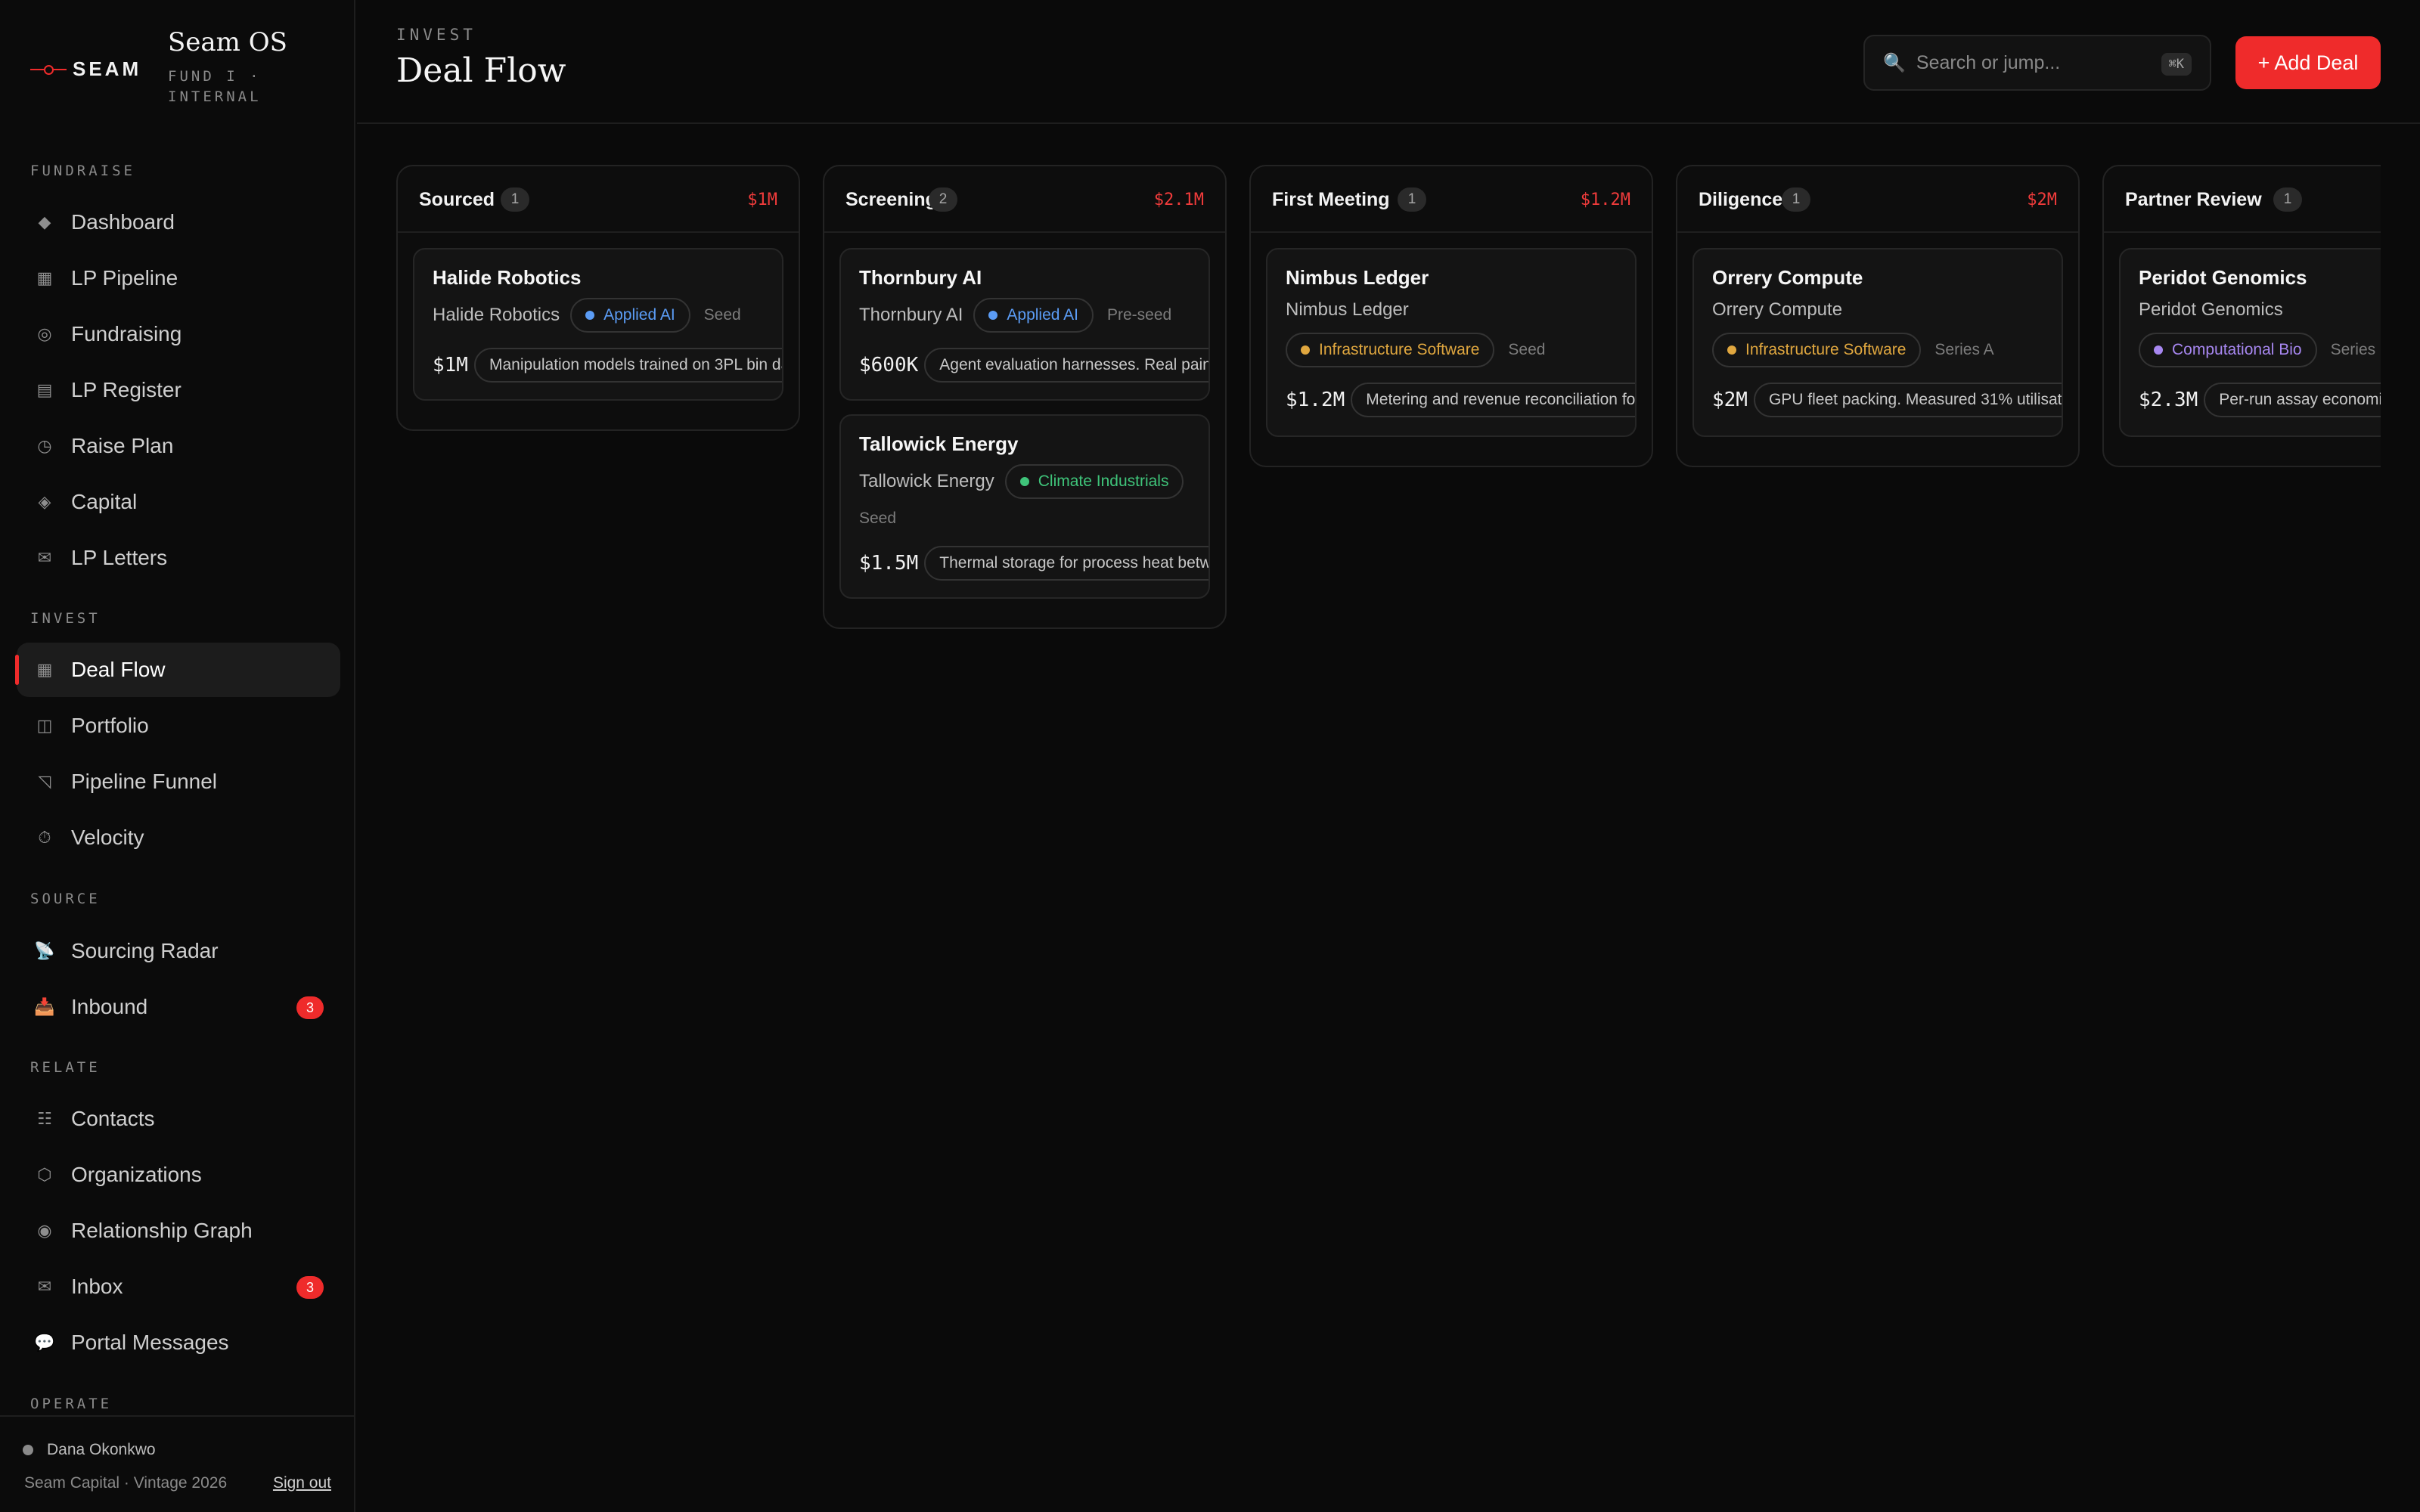  Describe the element at coordinates (119, 557) in the screenshot. I see `sidebar-item-label: LP Letters` at that location.